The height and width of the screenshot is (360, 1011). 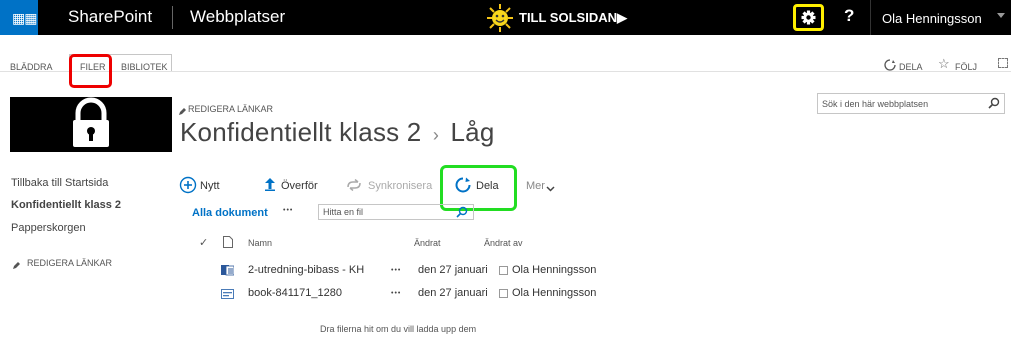 I want to click on follow-button: FÖLJ, so click(x=966, y=67).